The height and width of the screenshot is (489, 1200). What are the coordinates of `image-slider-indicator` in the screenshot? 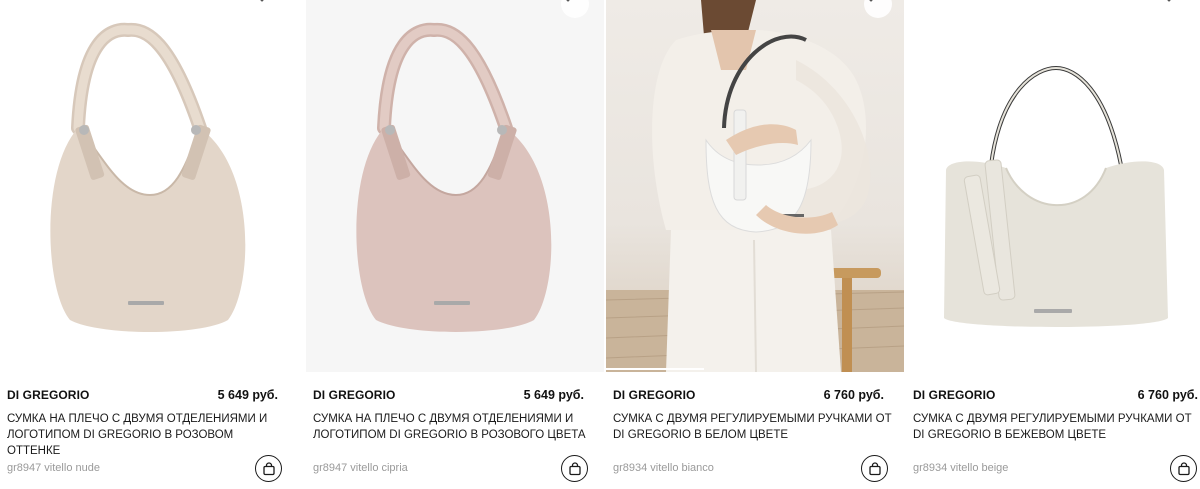 It's located at (655, 369).